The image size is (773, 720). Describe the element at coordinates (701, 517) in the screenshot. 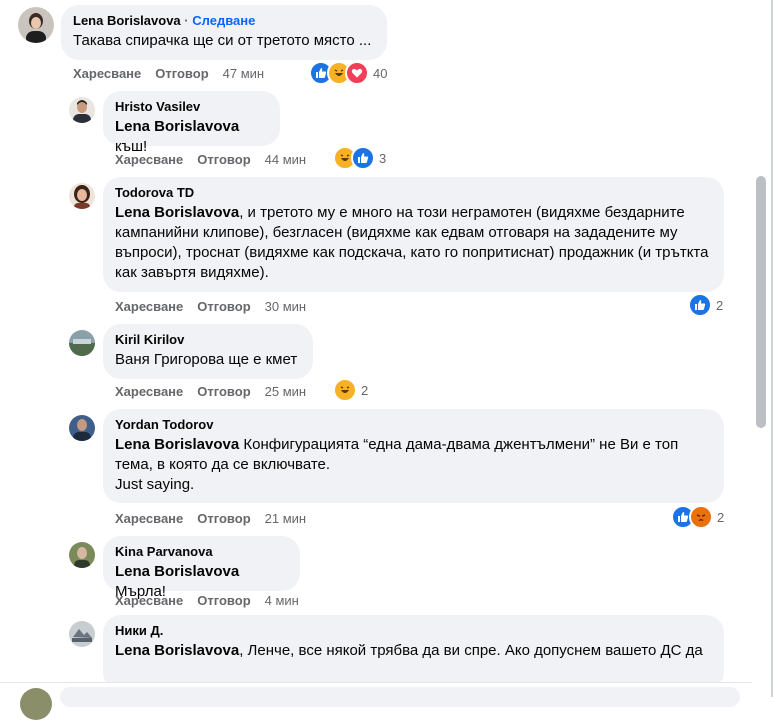

I see `angry-reaction-icon` at that location.